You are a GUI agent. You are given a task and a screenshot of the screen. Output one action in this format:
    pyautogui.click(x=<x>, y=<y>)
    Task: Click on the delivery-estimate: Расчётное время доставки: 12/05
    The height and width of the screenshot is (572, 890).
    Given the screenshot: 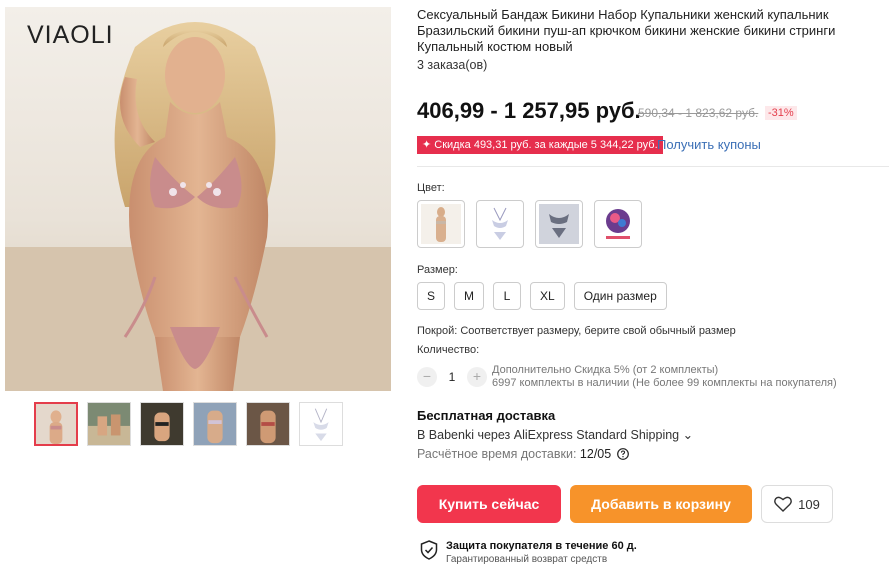 What is the action you would take?
    pyautogui.click(x=523, y=454)
    